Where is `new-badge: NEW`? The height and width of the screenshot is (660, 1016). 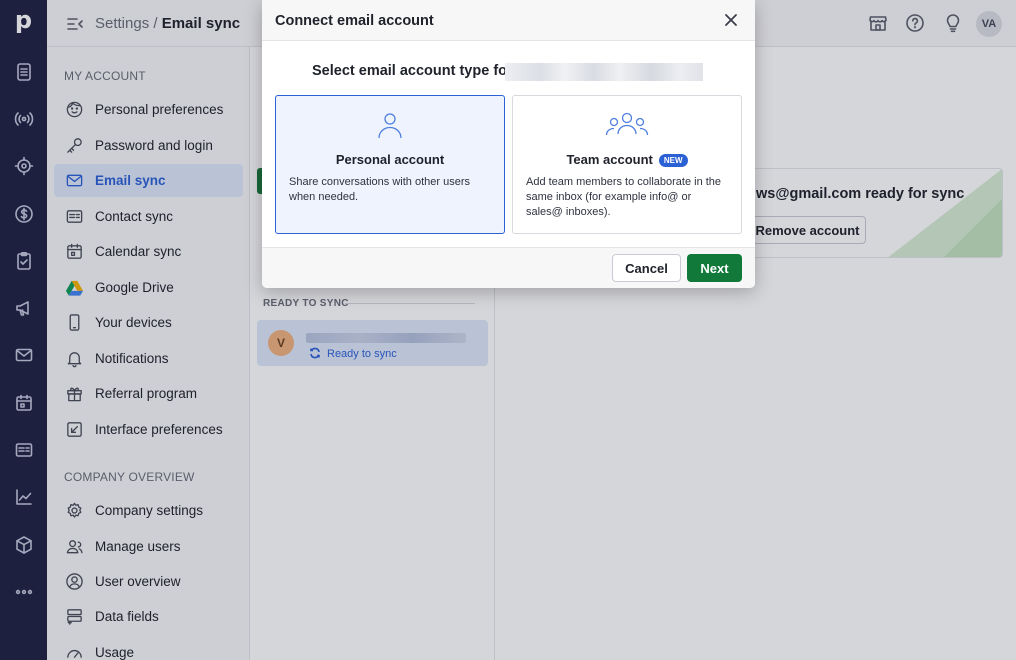
new-badge: NEW is located at coordinates (673, 160).